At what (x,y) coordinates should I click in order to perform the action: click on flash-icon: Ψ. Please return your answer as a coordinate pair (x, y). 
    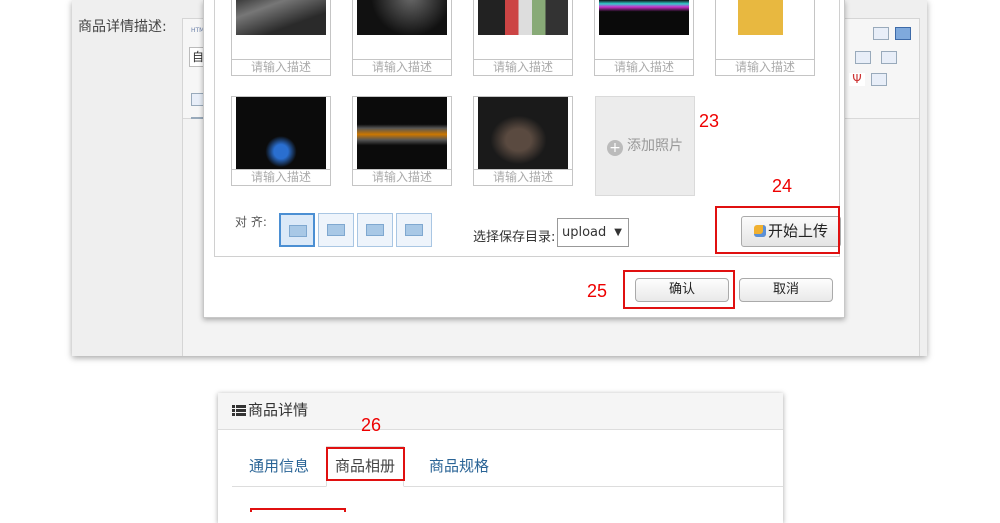
    Looking at the image, I should click on (857, 79).